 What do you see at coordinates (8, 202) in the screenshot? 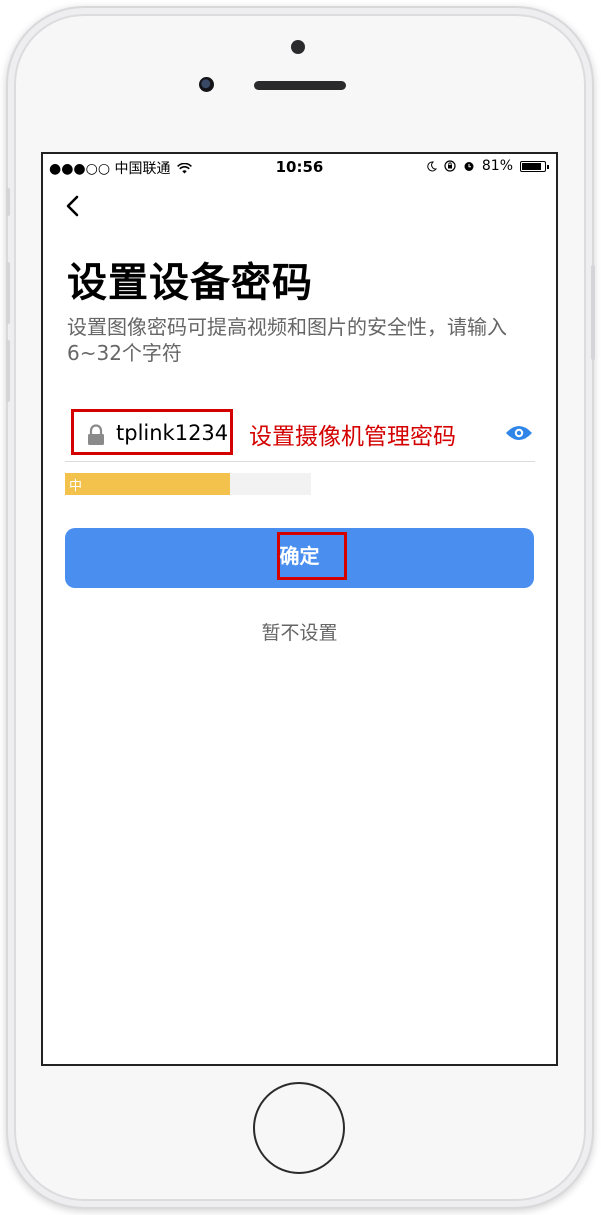
I see `mute-switch` at bounding box center [8, 202].